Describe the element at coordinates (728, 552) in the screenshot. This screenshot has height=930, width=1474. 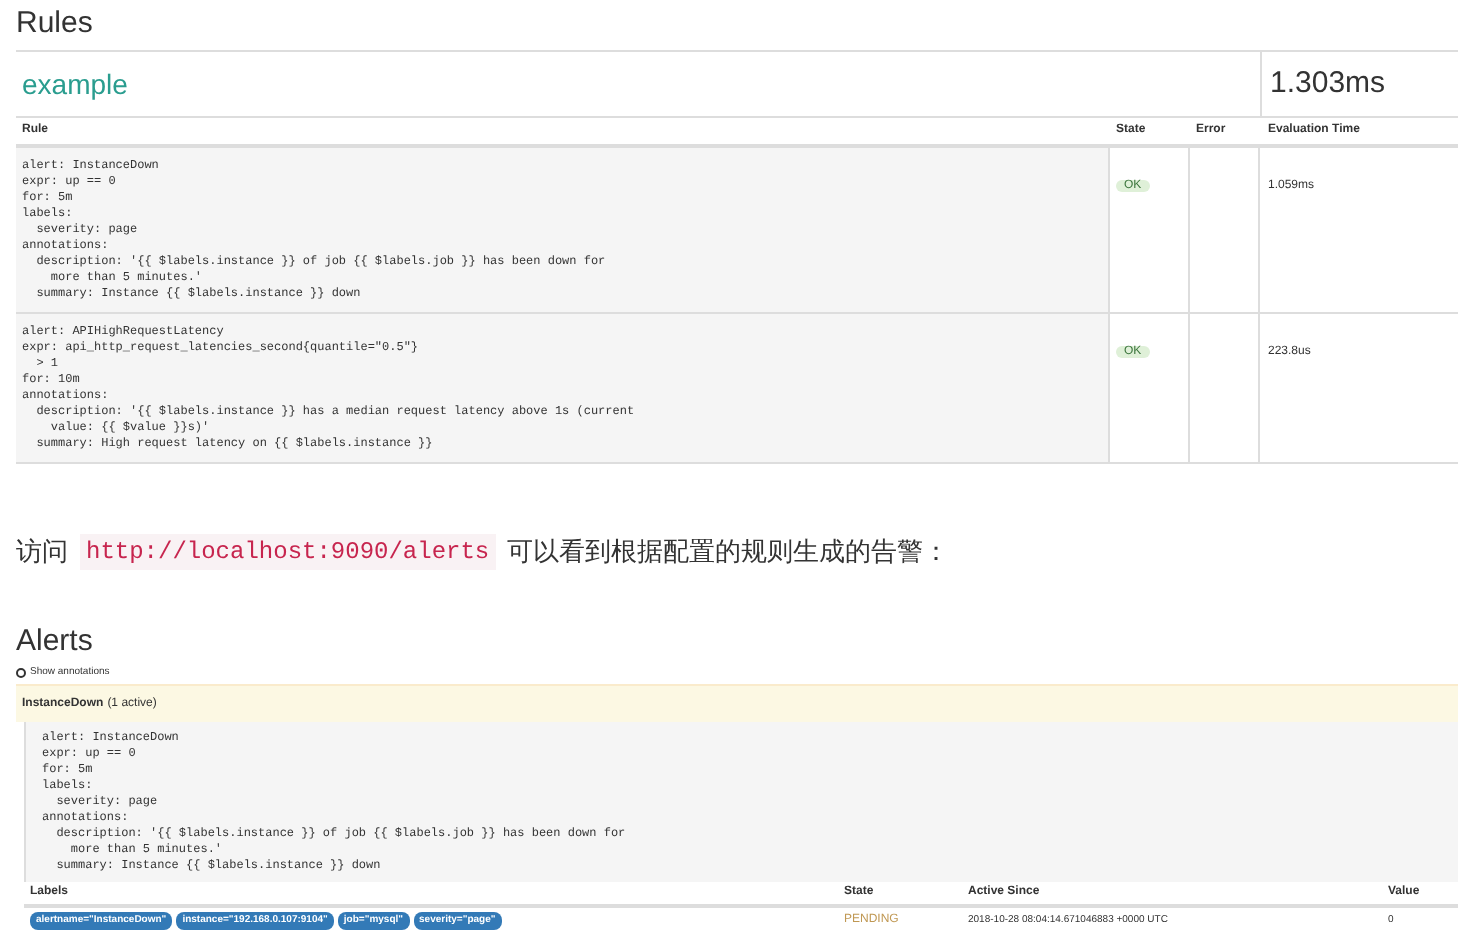
I see `paragraph-text: 可以看到根据配置的规则生成的告警：` at that location.